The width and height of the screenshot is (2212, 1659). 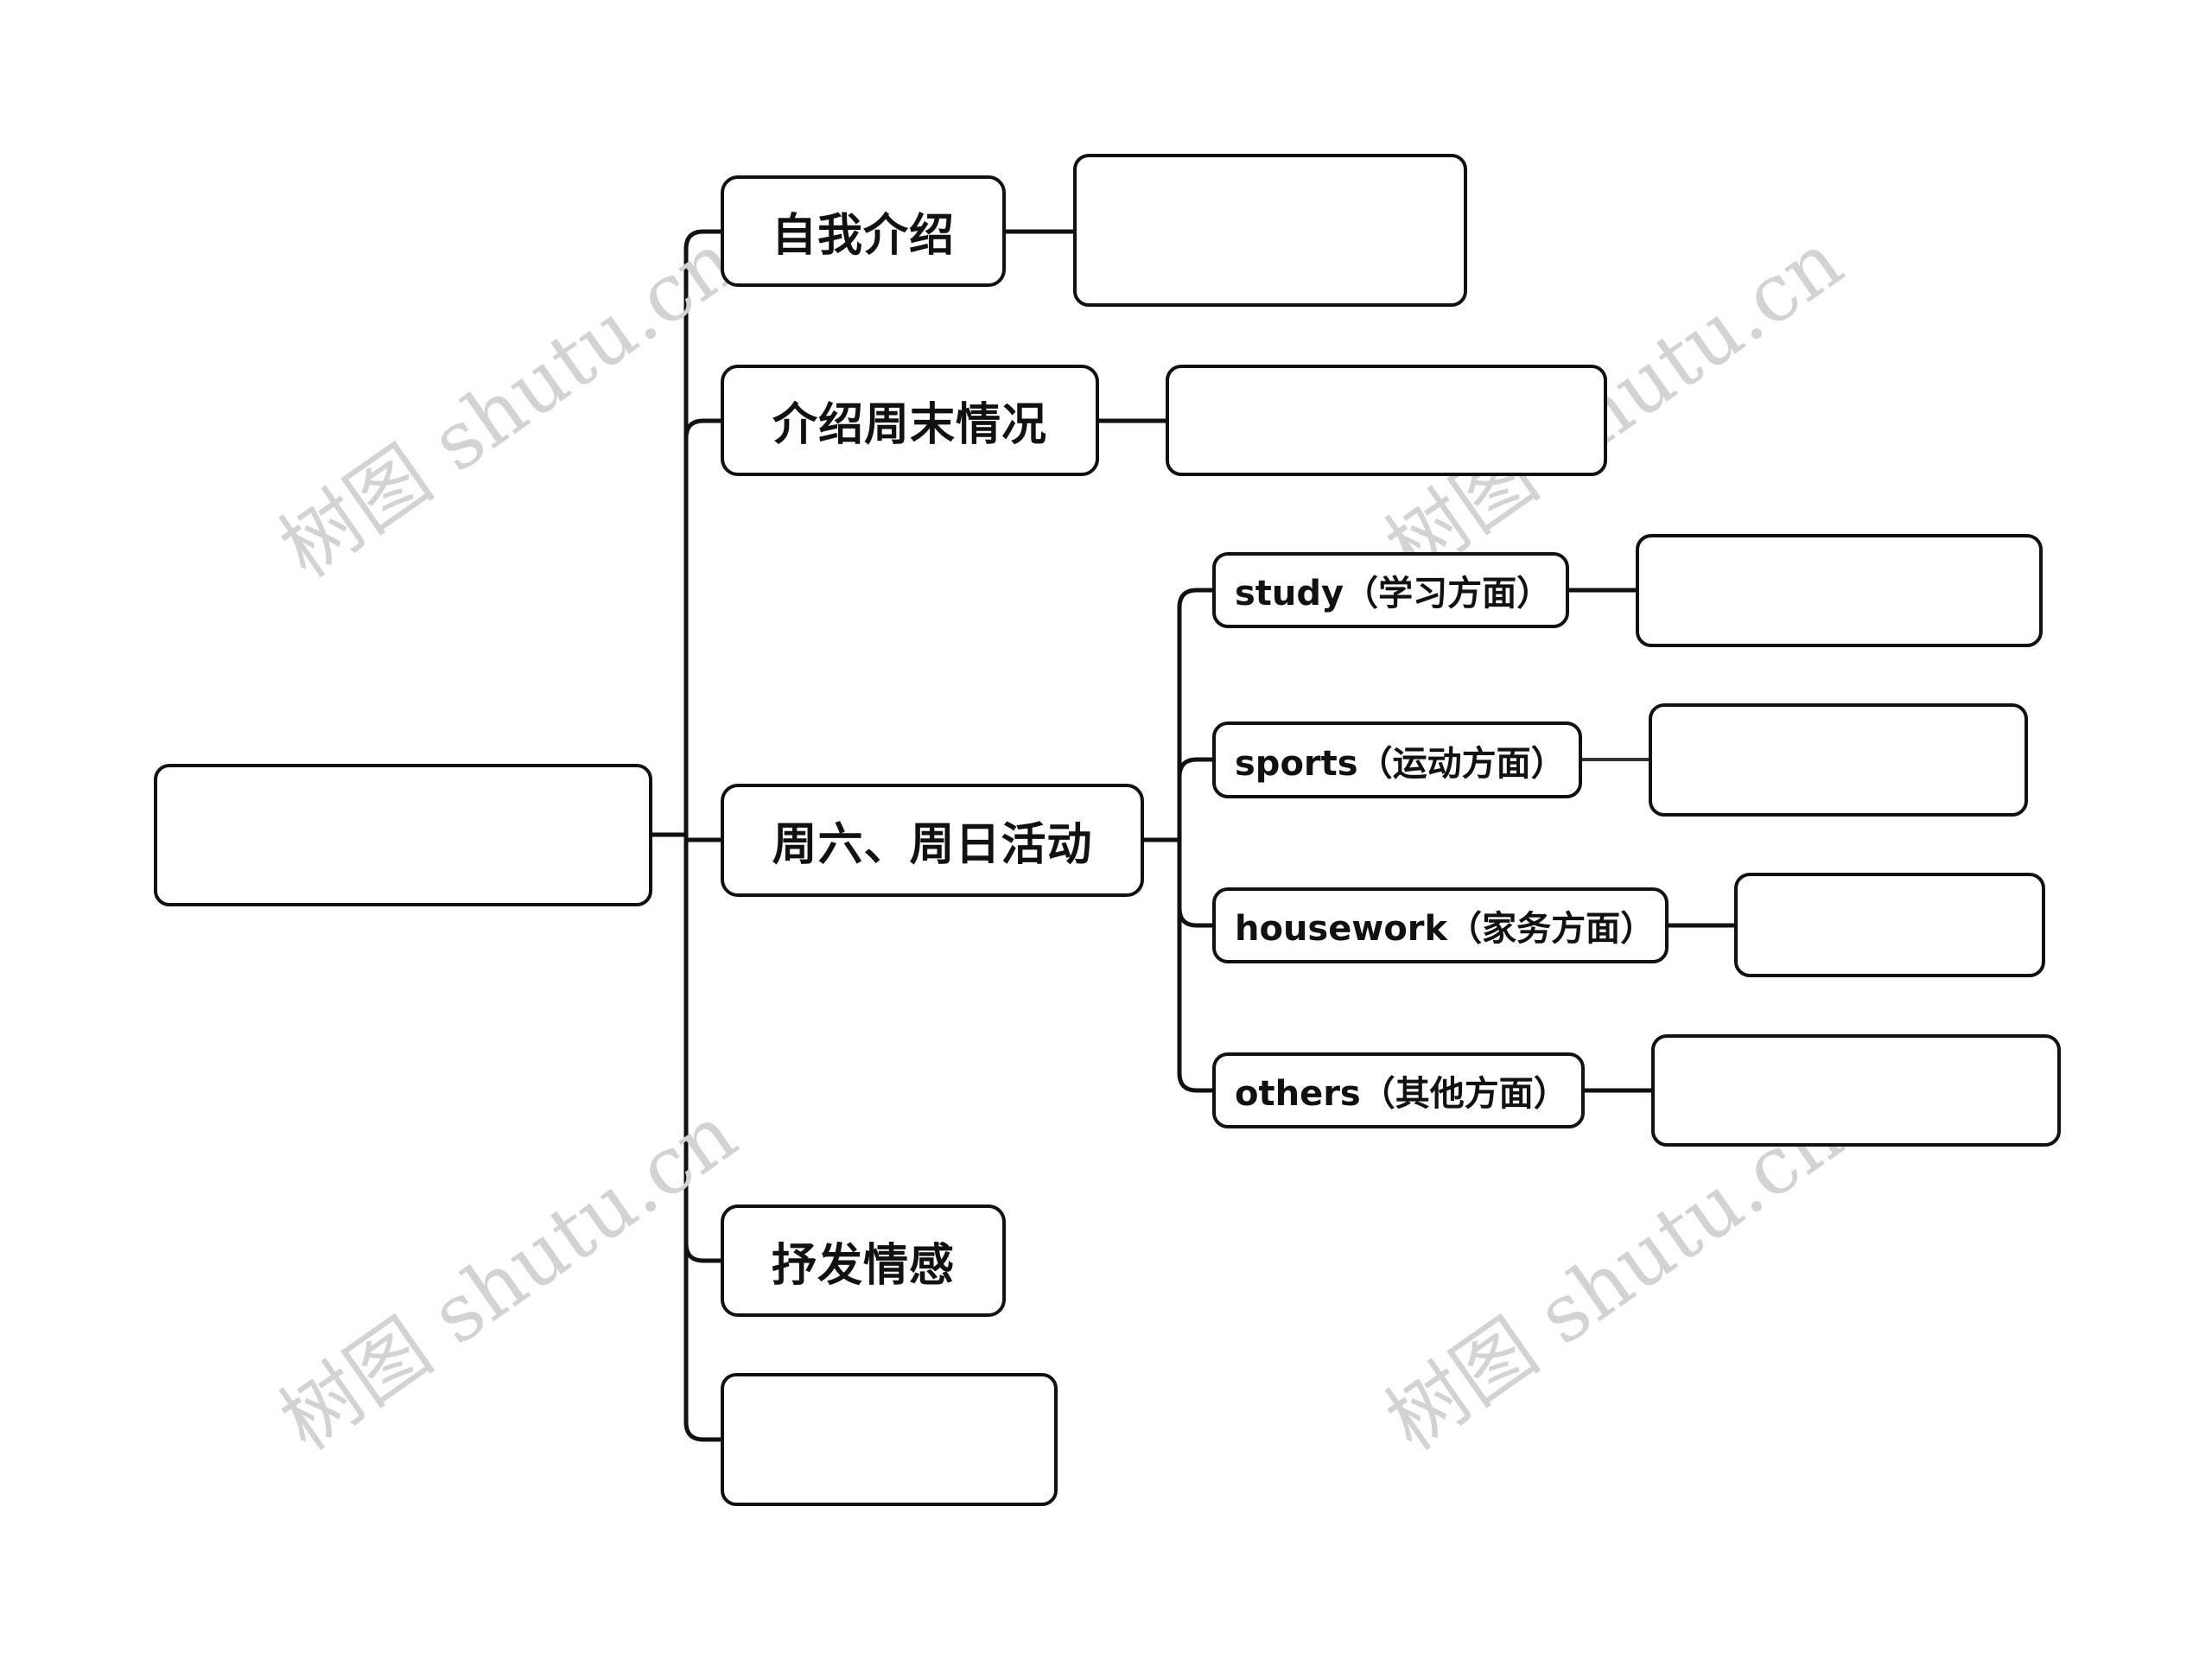 What do you see at coordinates (863, 1265) in the screenshot?
I see `branch-label: 抒发情感` at bounding box center [863, 1265].